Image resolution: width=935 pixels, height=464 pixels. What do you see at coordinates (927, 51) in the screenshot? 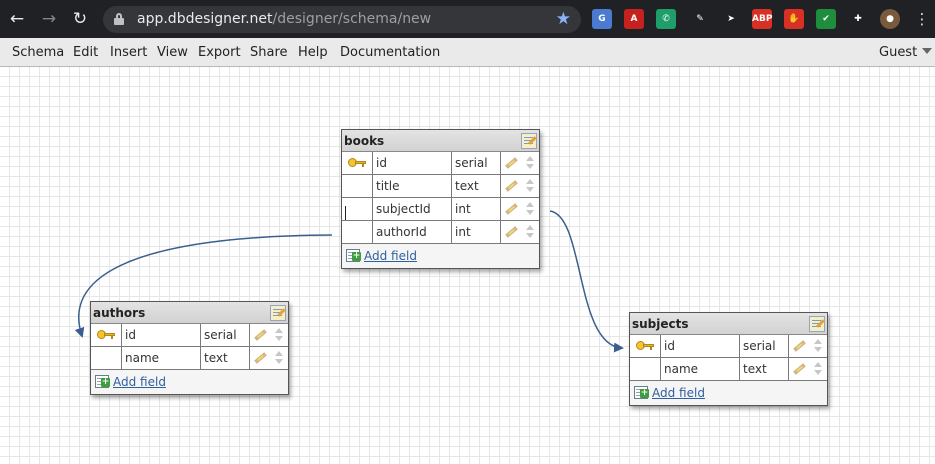
I see `chevron-down-icon` at bounding box center [927, 51].